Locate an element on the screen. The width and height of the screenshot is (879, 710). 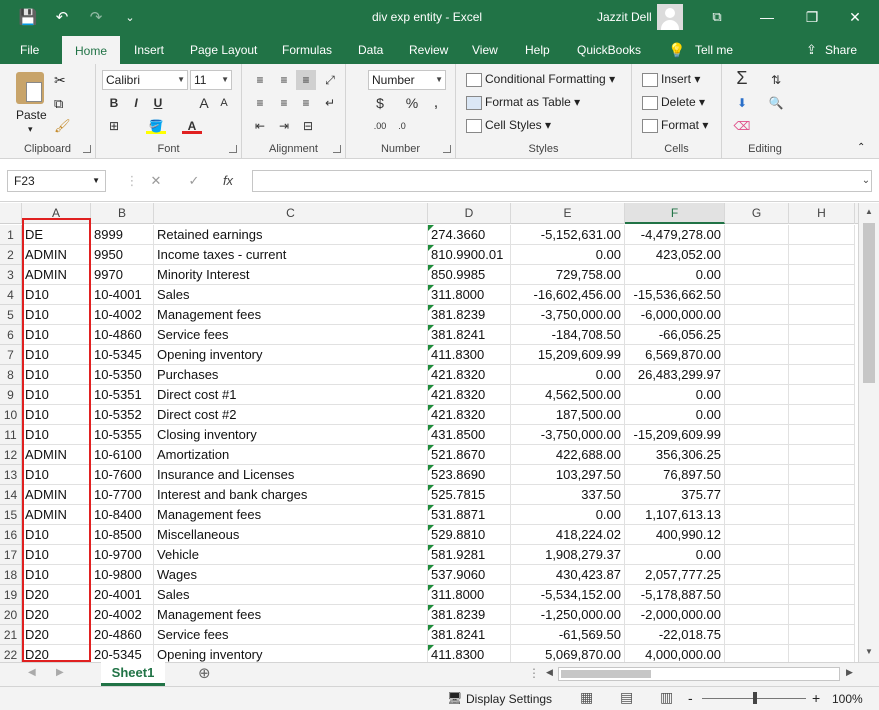
cell-f: 4,000,000.00 is located at coordinates (675, 653).